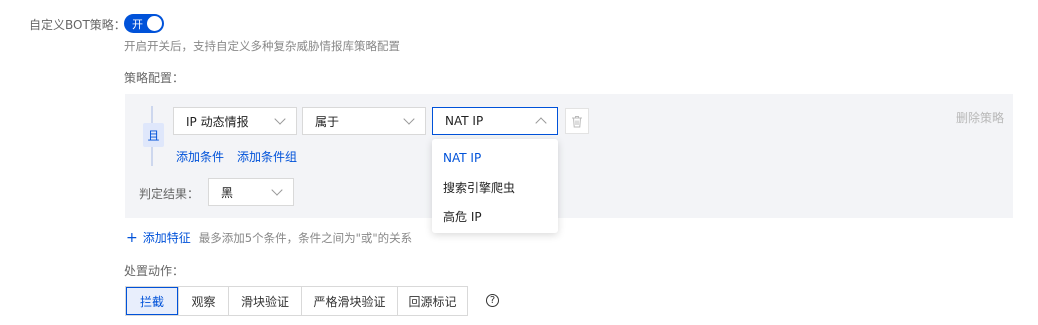 This screenshot has width=1038, height=325. Describe the element at coordinates (154, 271) in the screenshot. I see `action-label: 处置动作：` at that location.